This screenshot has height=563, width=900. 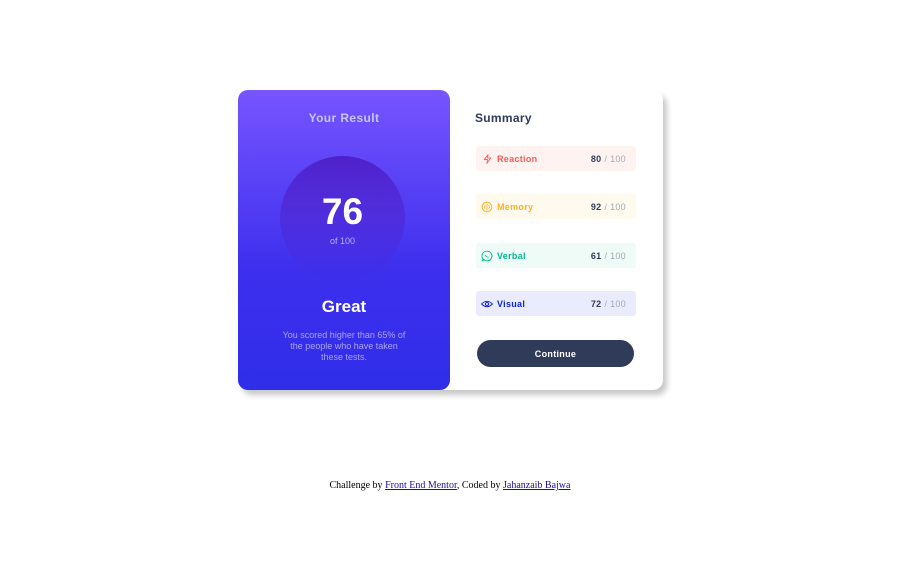 What do you see at coordinates (555, 353) in the screenshot?
I see `continue-button: Continue` at bounding box center [555, 353].